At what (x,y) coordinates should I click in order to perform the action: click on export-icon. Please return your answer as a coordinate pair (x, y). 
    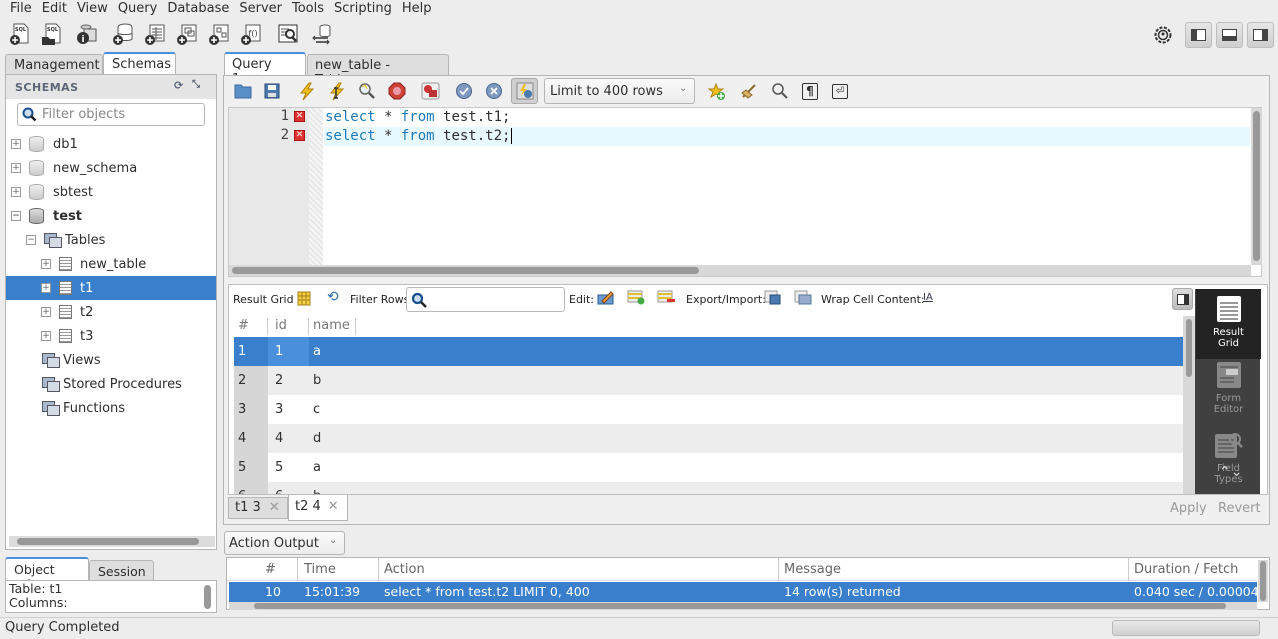
    Looking at the image, I should click on (773, 297).